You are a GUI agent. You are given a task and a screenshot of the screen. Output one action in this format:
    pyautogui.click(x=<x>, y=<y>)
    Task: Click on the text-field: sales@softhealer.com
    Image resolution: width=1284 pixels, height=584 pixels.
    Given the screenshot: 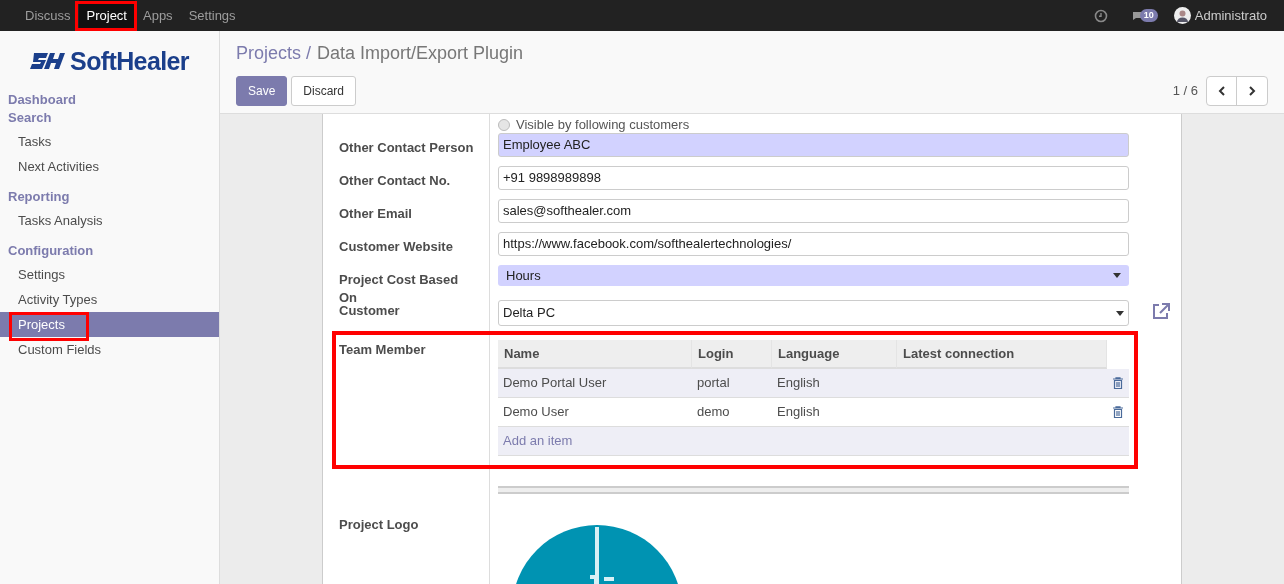 What is the action you would take?
    pyautogui.click(x=813, y=211)
    